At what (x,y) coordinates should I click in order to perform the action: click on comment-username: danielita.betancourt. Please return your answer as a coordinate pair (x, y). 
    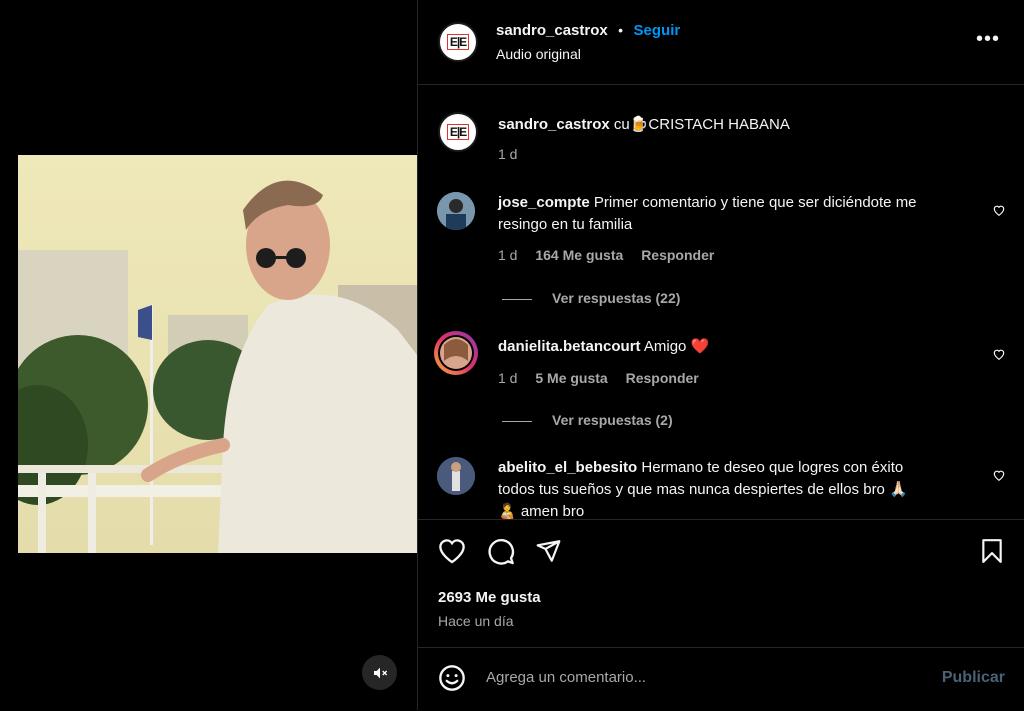
    Looking at the image, I should click on (569, 346).